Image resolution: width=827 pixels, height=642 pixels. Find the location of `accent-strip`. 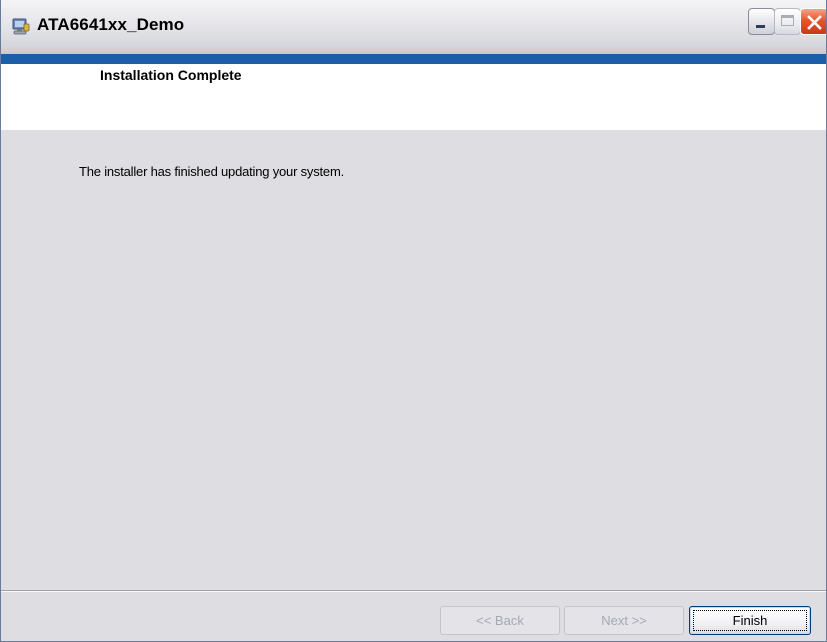

accent-strip is located at coordinates (413, 59).